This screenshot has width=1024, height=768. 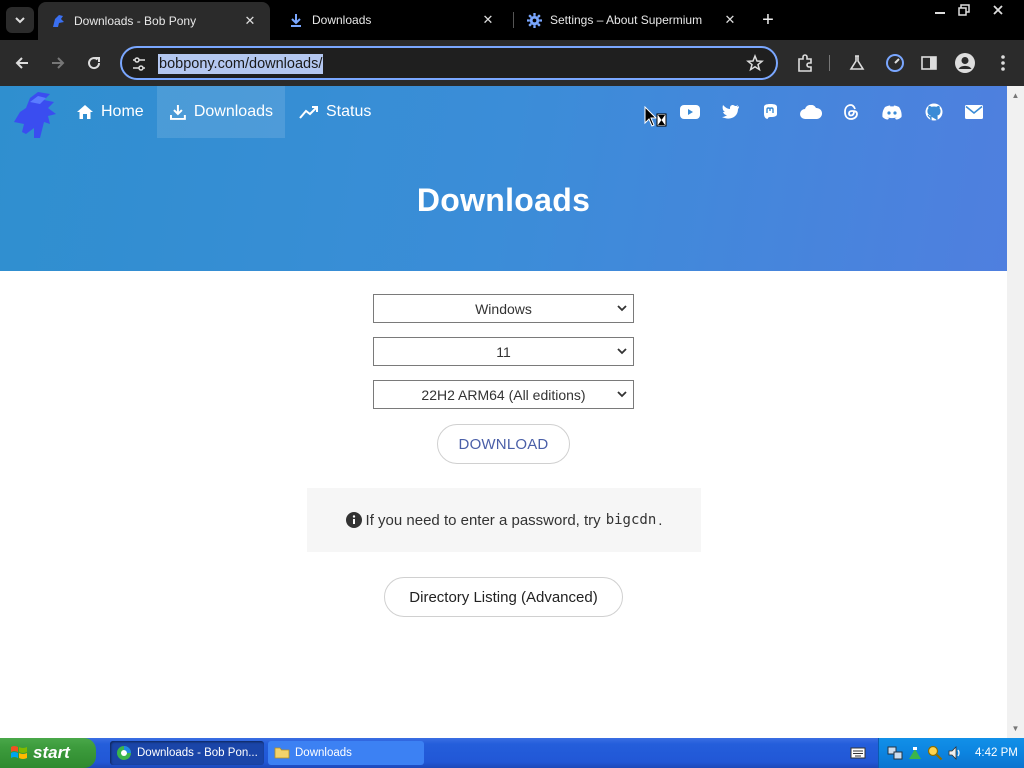 What do you see at coordinates (1015, 412) in the screenshot?
I see `page-scrollbar: ▲ ▼` at bounding box center [1015, 412].